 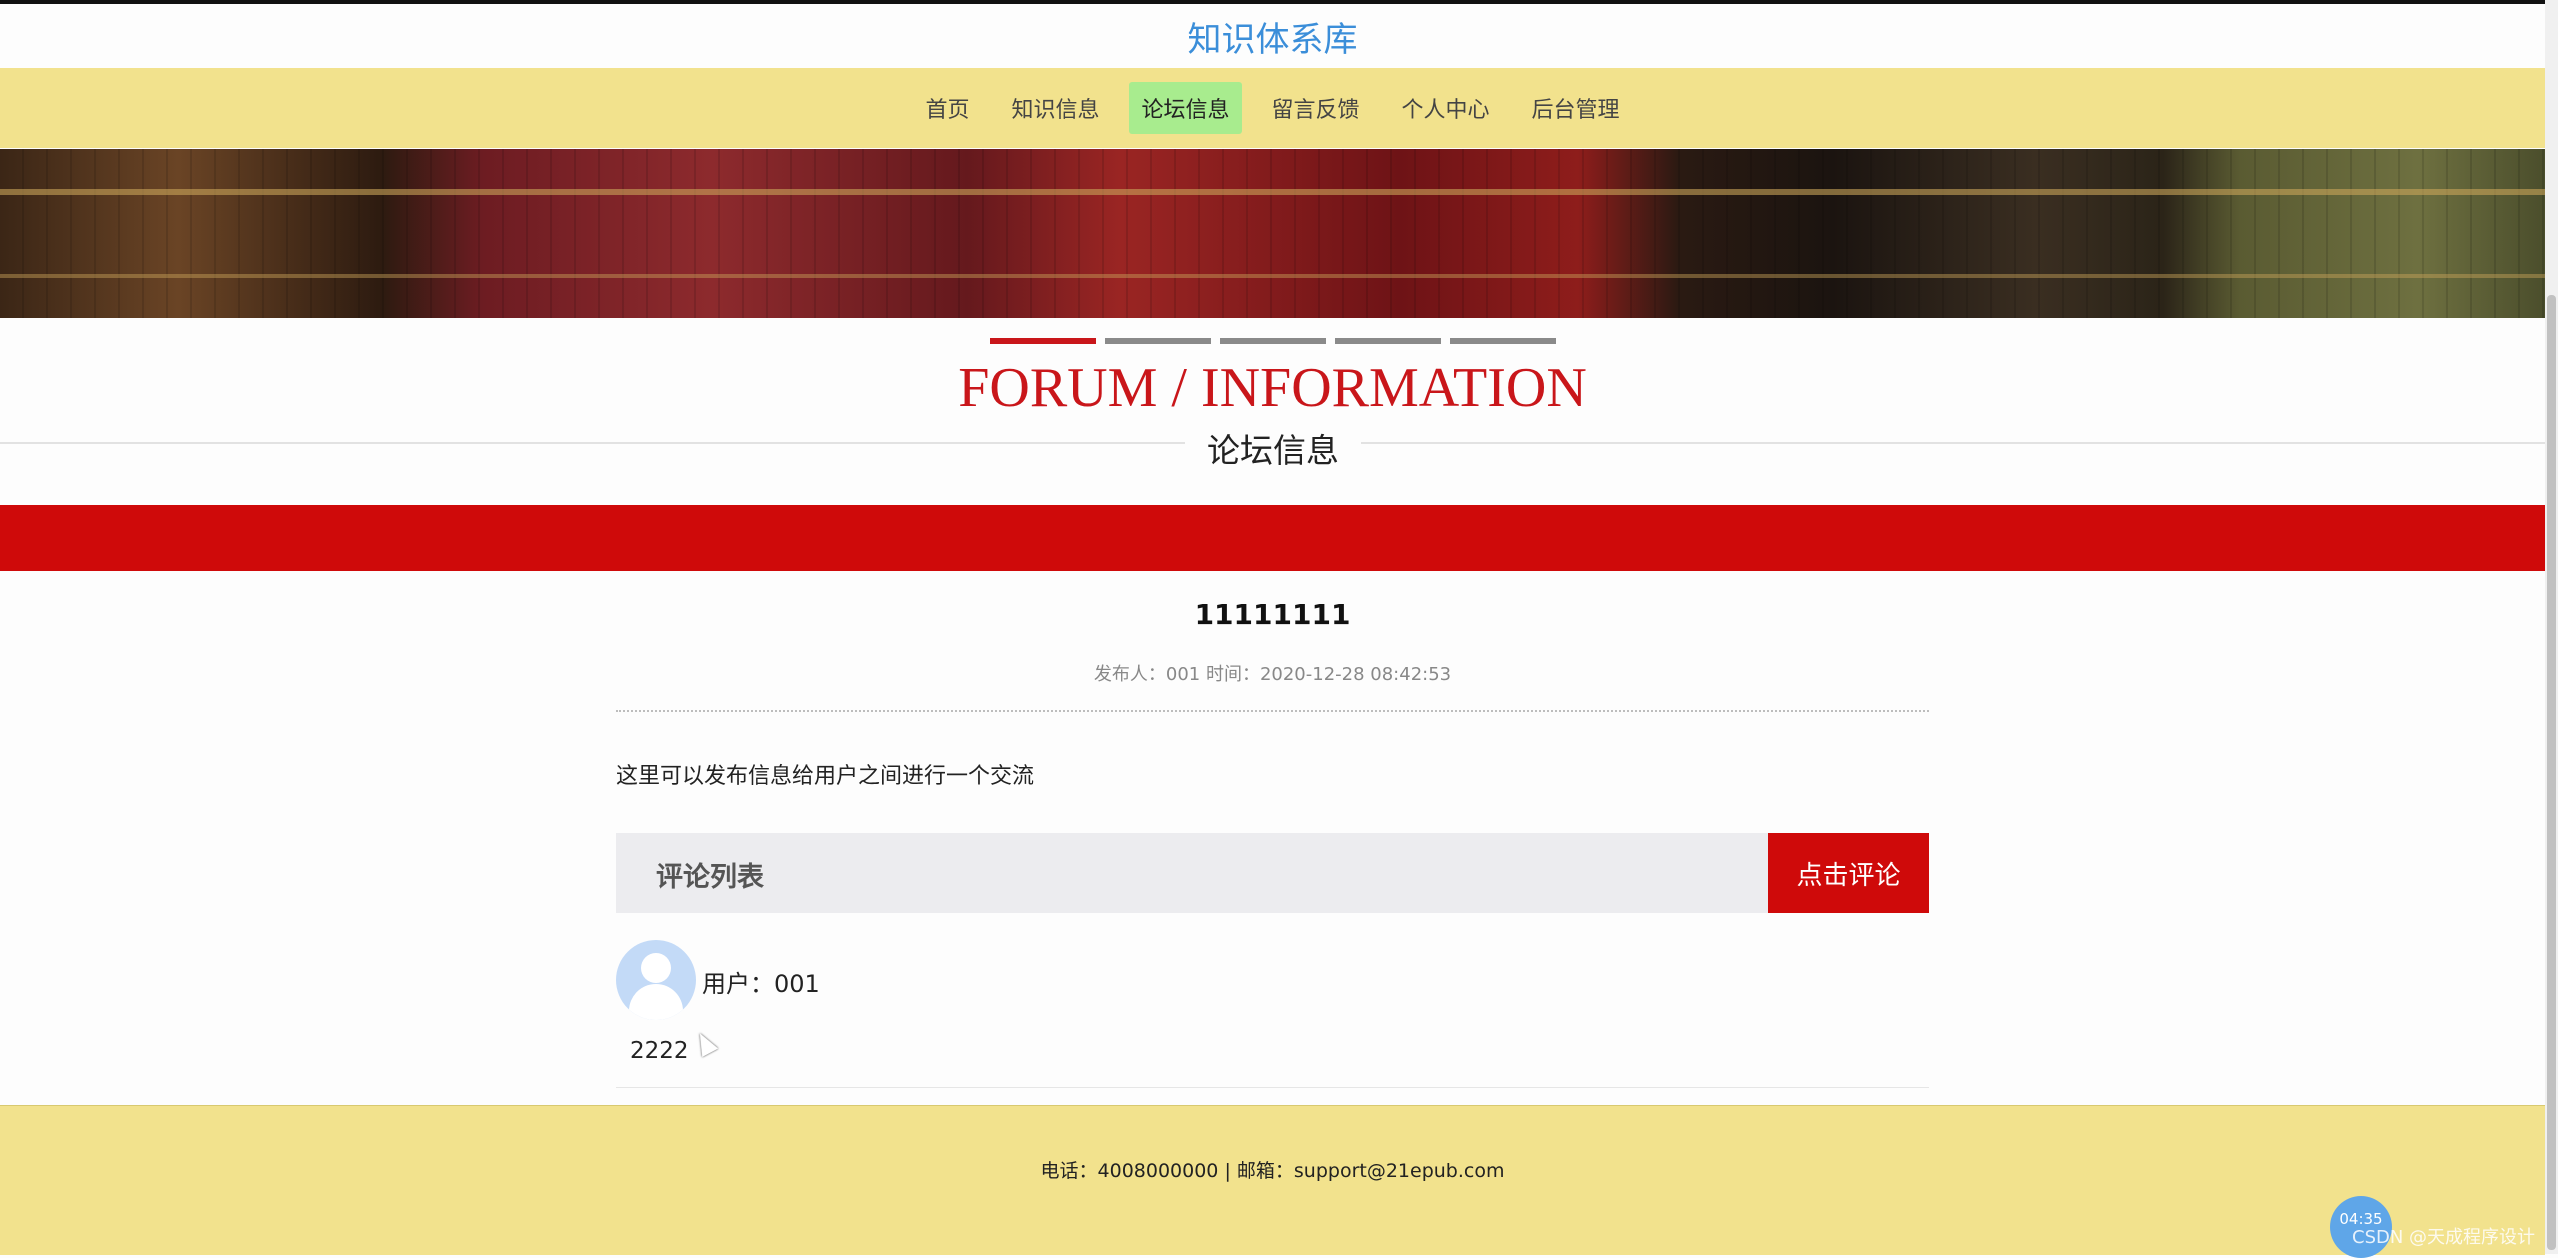 I want to click on footer: 电话：4008000000 | 邮箱：support@21epub.com, so click(x=1272, y=1180).